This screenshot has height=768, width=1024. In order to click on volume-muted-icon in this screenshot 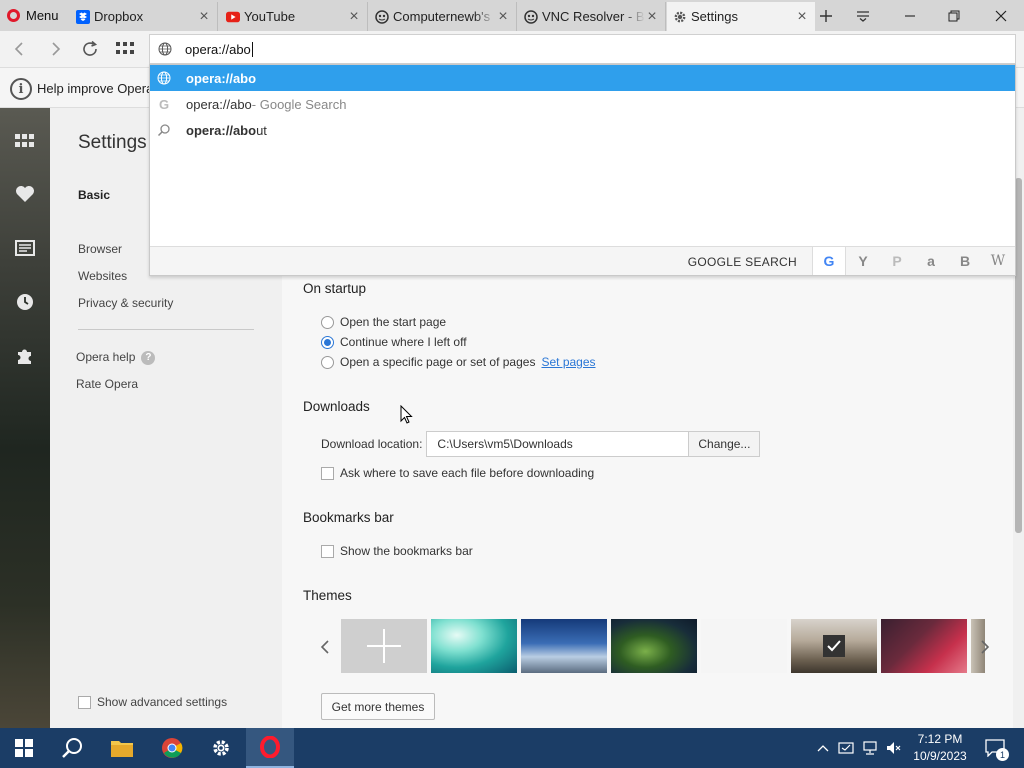, I will do `click(894, 748)`.